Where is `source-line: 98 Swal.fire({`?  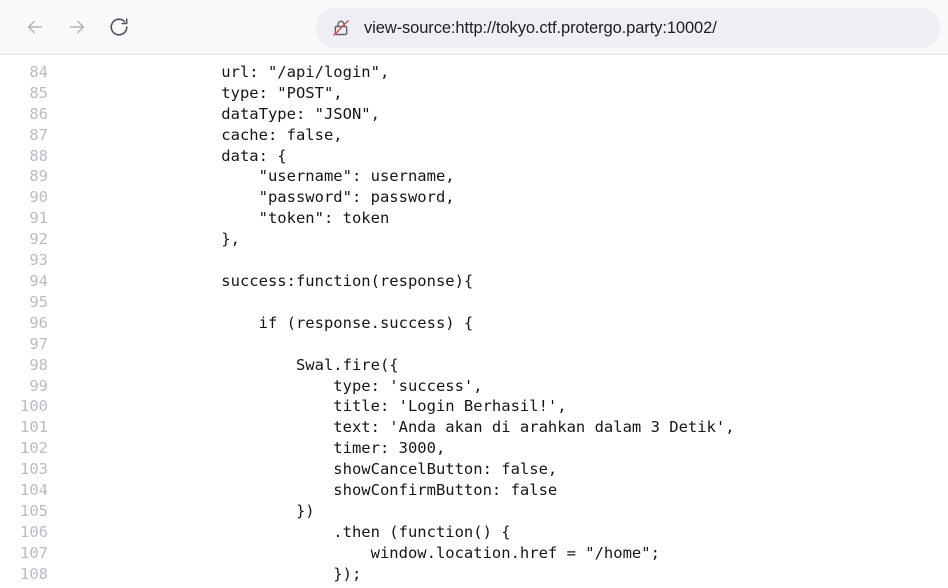 source-line: 98 Swal.fire({ is located at coordinates (367, 365).